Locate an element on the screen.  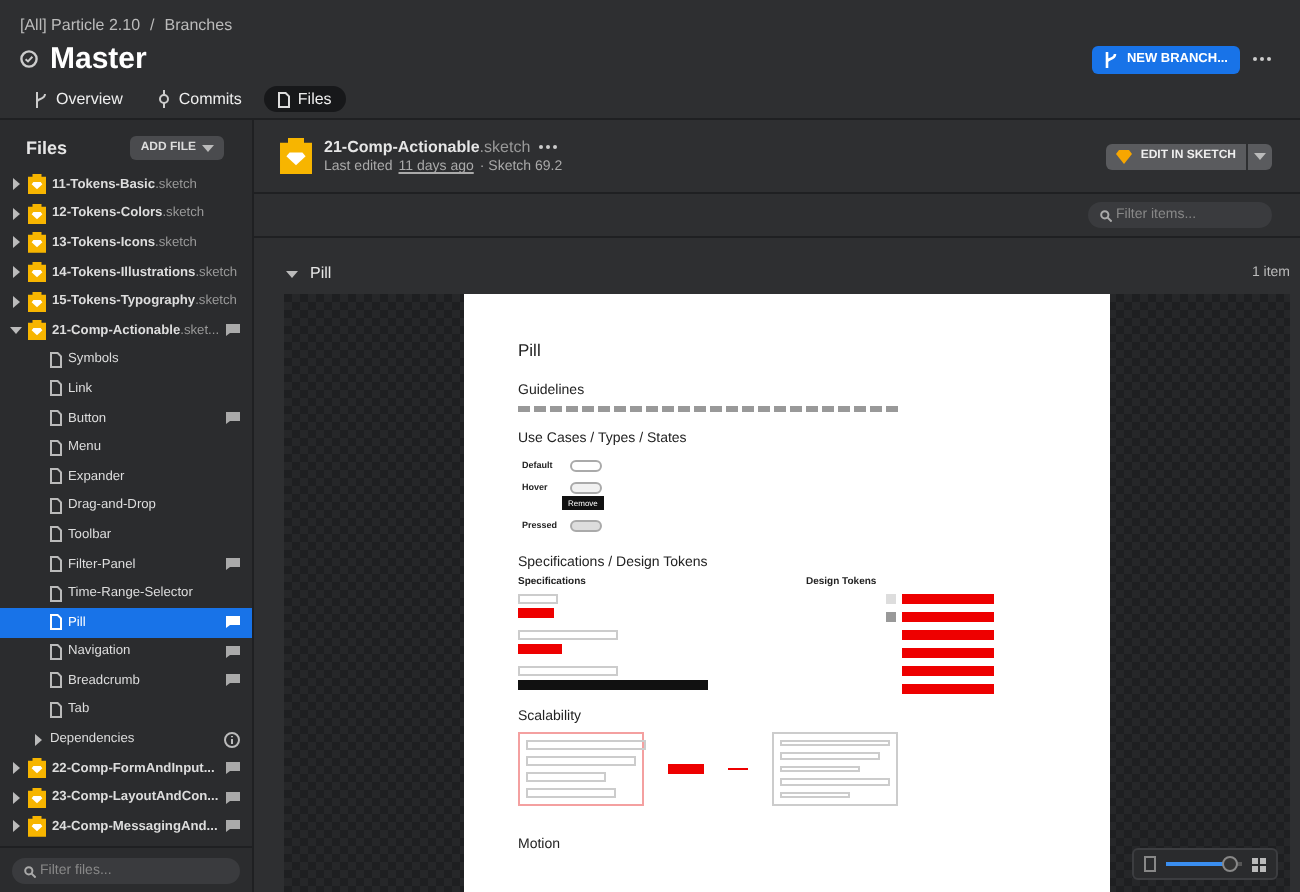
tab: Commits is located at coordinates (200, 99).